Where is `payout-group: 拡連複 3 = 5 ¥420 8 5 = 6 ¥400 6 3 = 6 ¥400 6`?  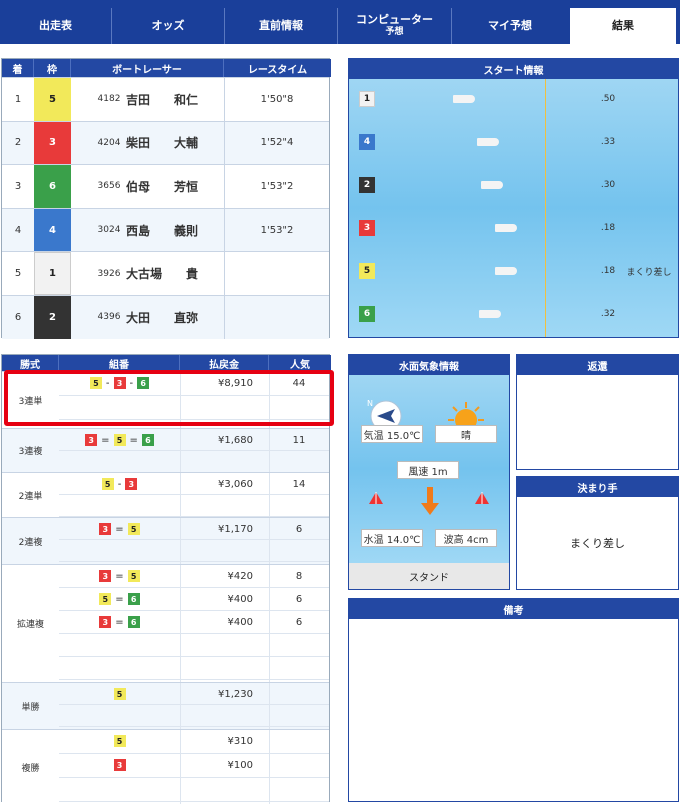
payout-group: 拡連複 3 = 5 ¥420 8 5 = 6 ¥400 6 3 = 6 ¥400 6 is located at coordinates (165, 623).